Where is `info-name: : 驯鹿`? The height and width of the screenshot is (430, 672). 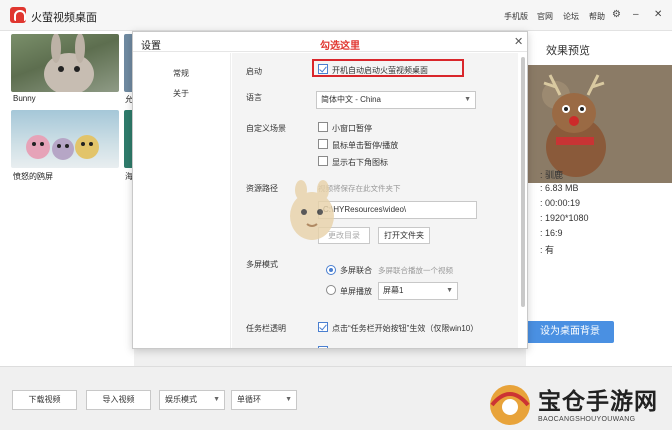
info-name: : 驯鹿 is located at coordinates (552, 175).